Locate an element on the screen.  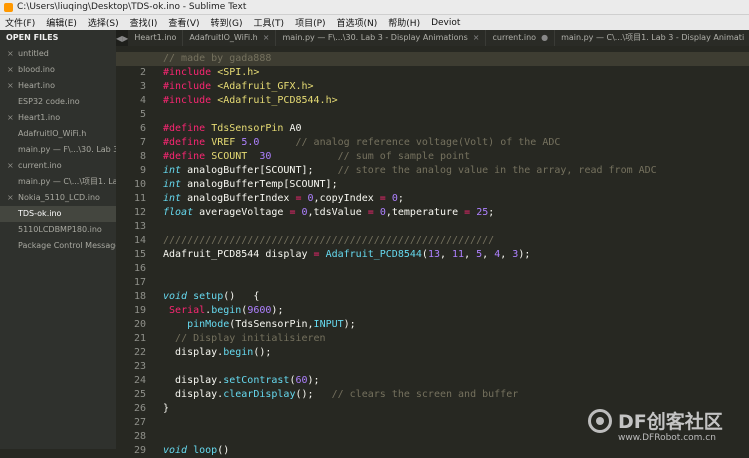
sidebar-file-item: AdafruitIO_WiFi.h is located at coordinates (58, 134).